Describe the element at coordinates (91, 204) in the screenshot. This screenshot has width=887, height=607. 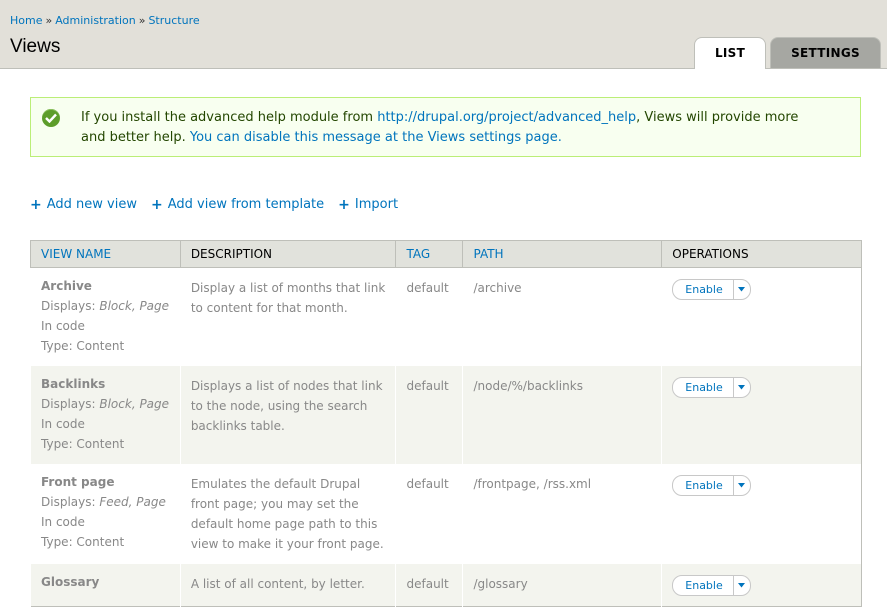
I see `add-new-view-label: Add new view` at that location.